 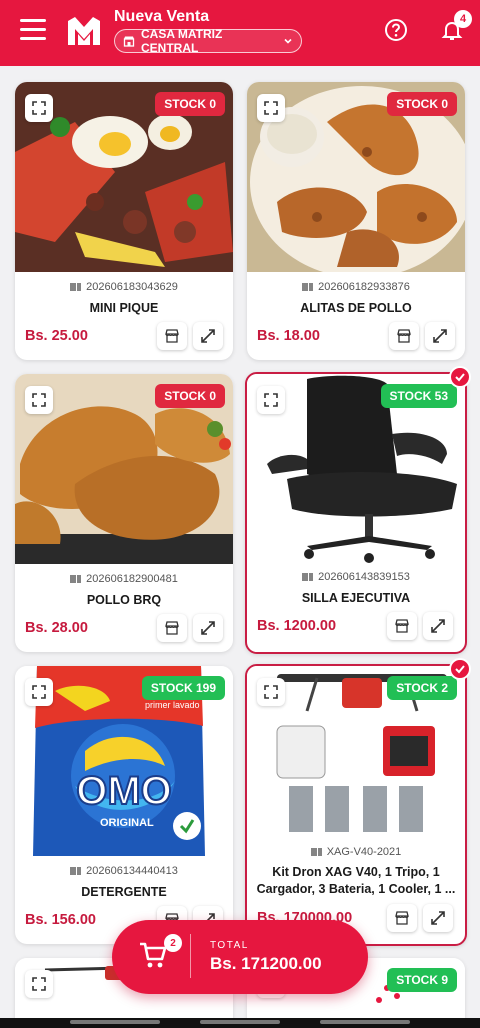 I want to click on system-nav-bar, so click(x=240, y=1023).